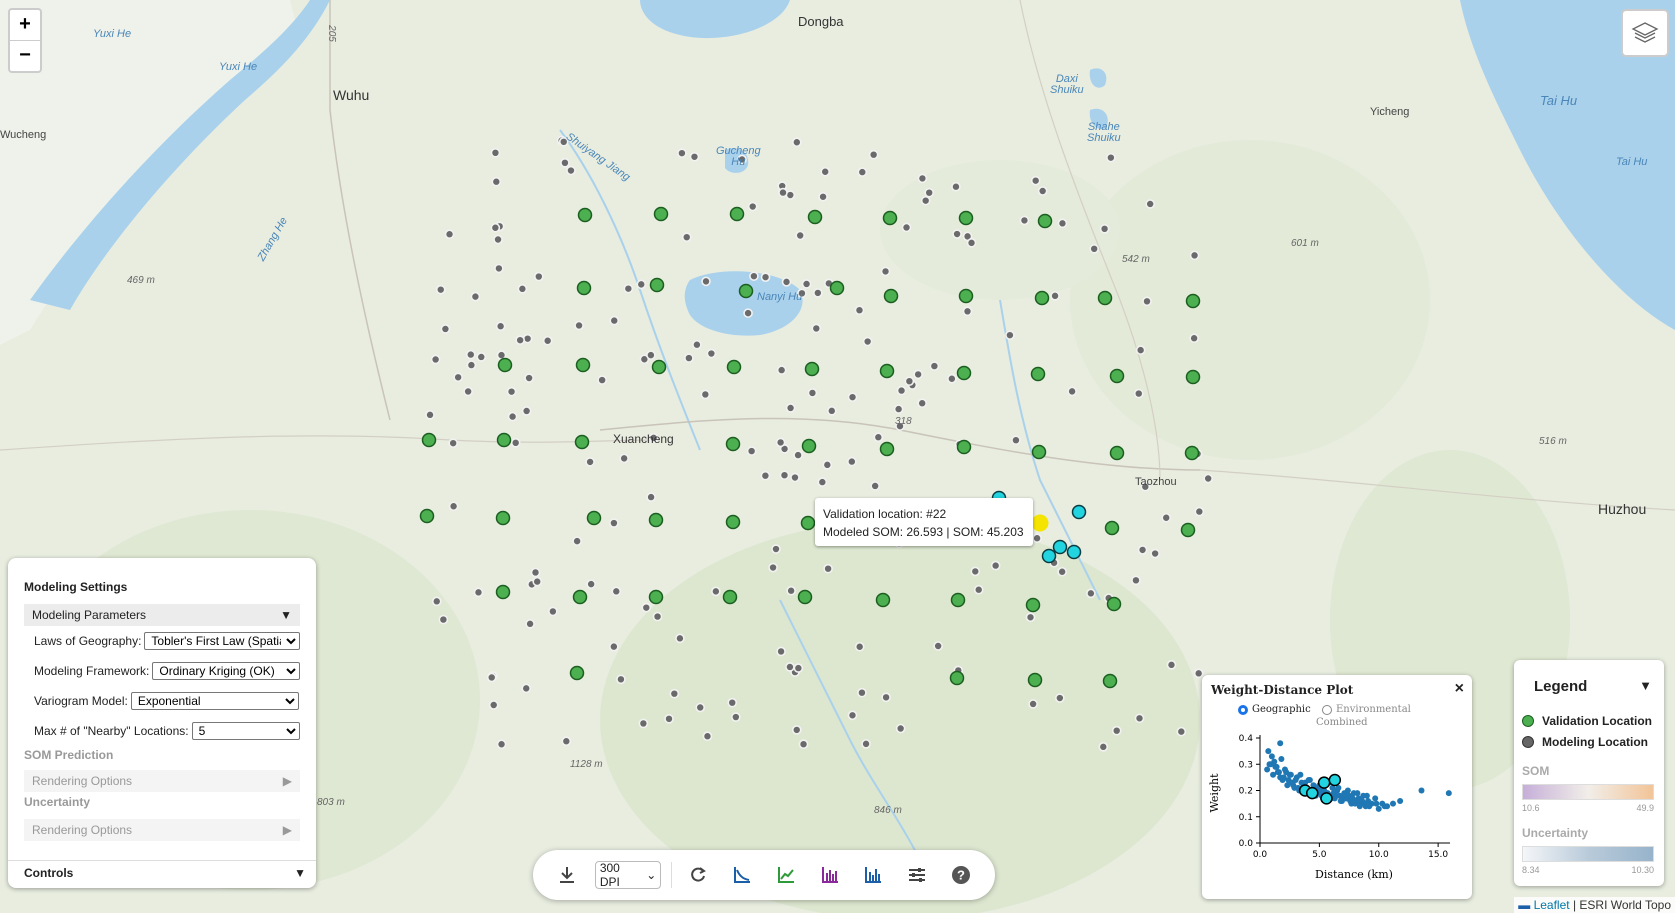  I want to click on layers-button, so click(1645, 33).